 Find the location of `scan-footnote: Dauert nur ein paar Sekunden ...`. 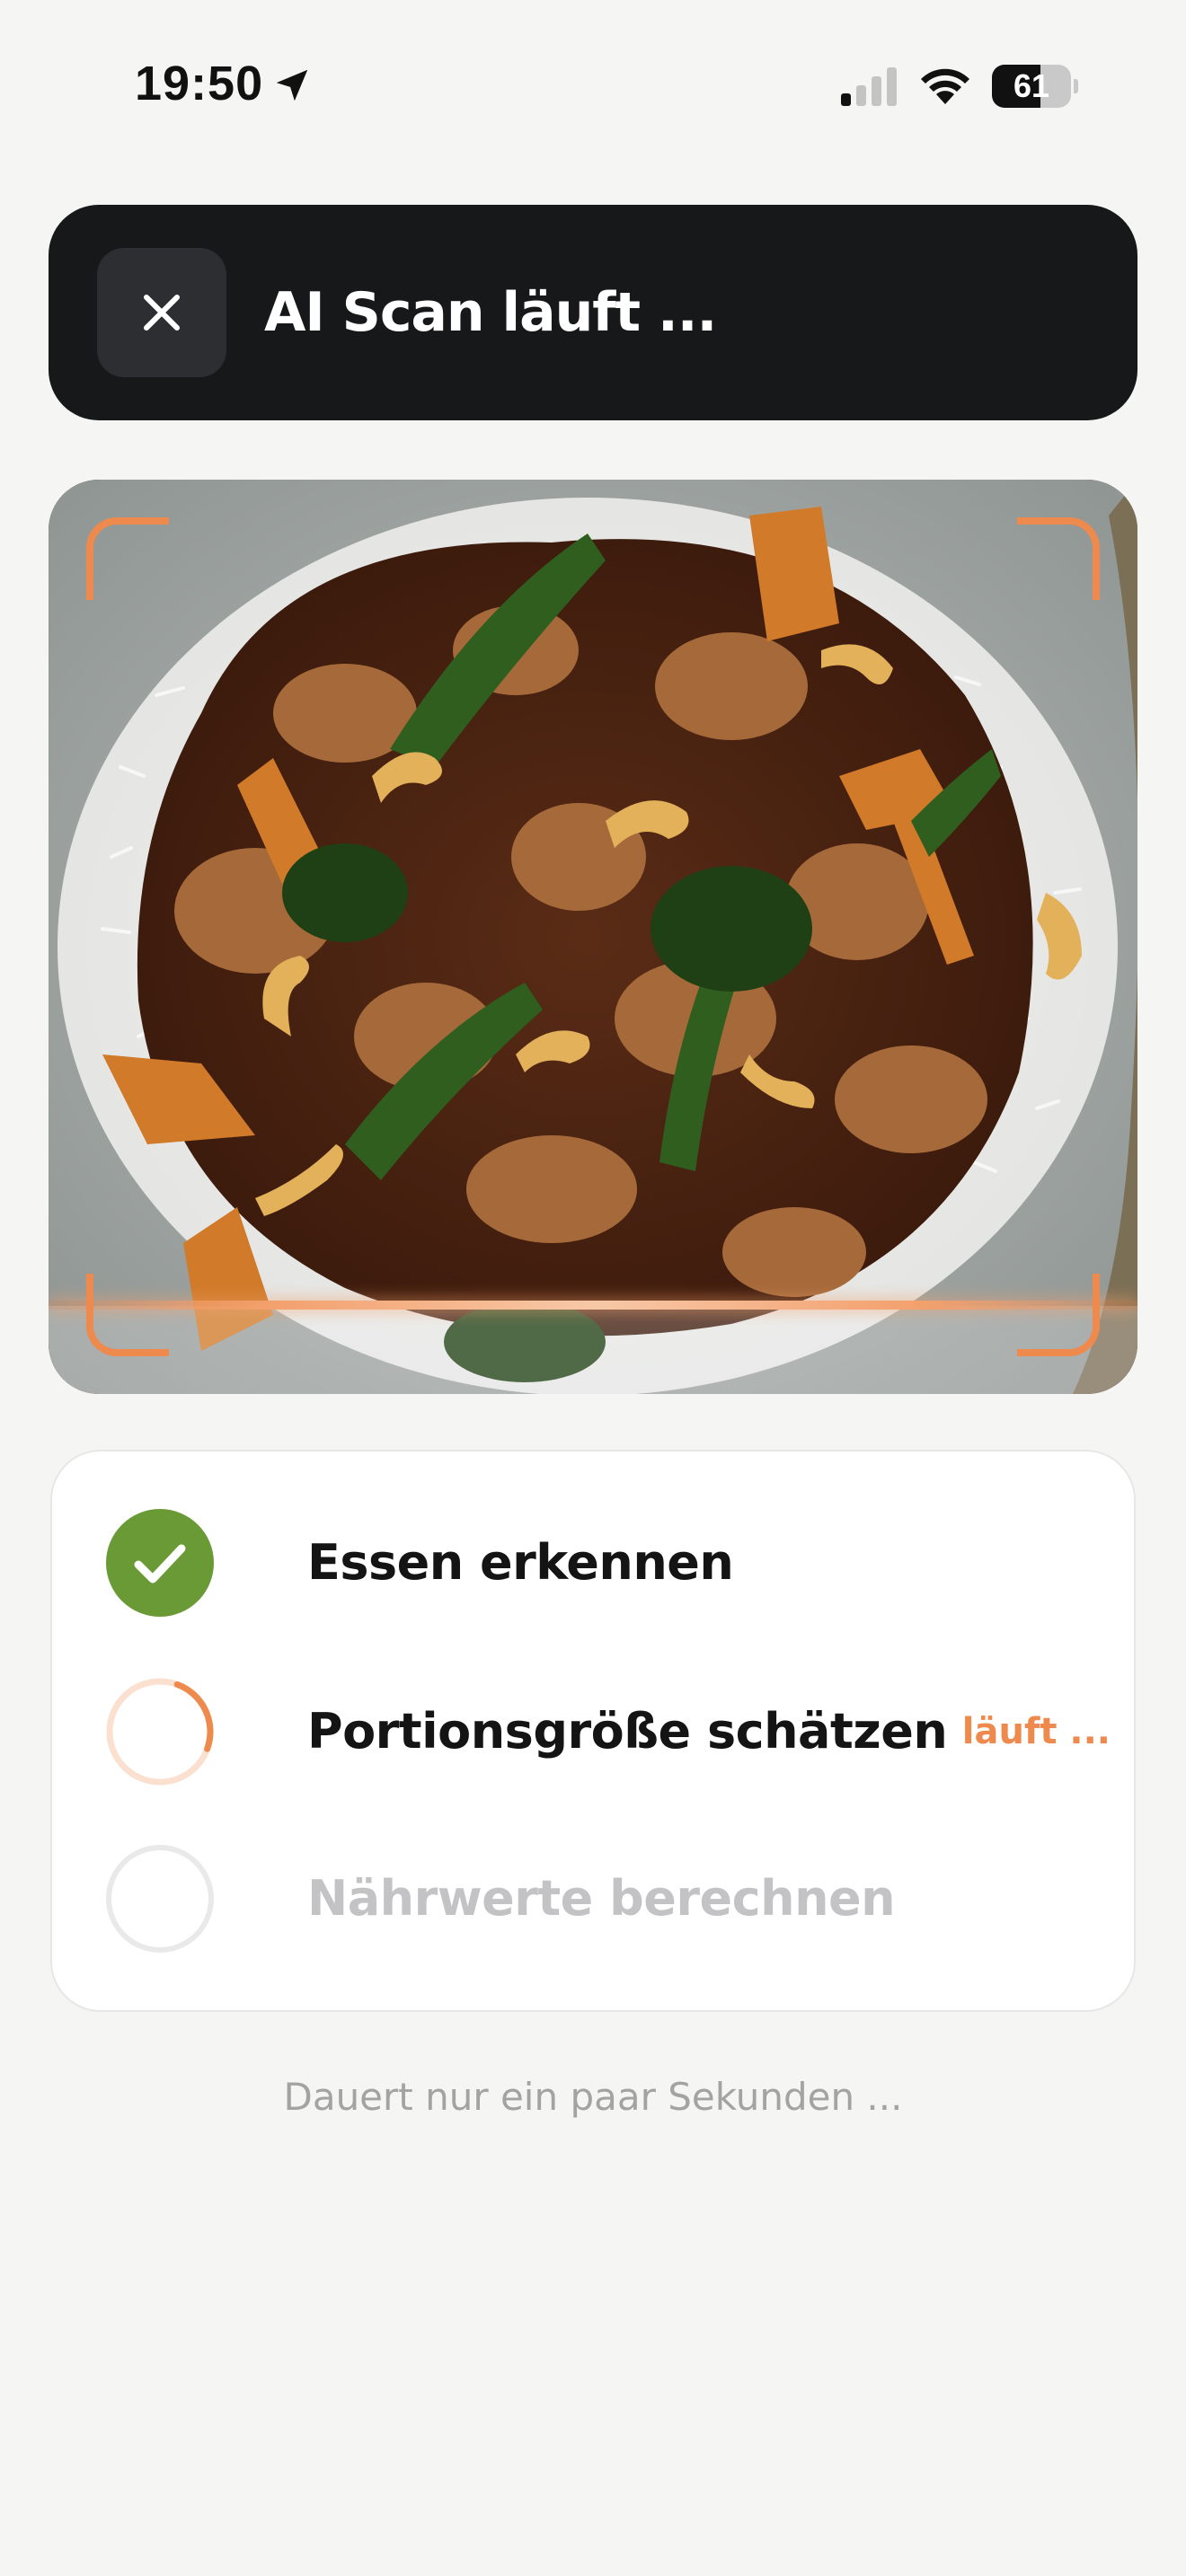

scan-footnote: Dauert nur ein paar Sekunden ... is located at coordinates (593, 2097).